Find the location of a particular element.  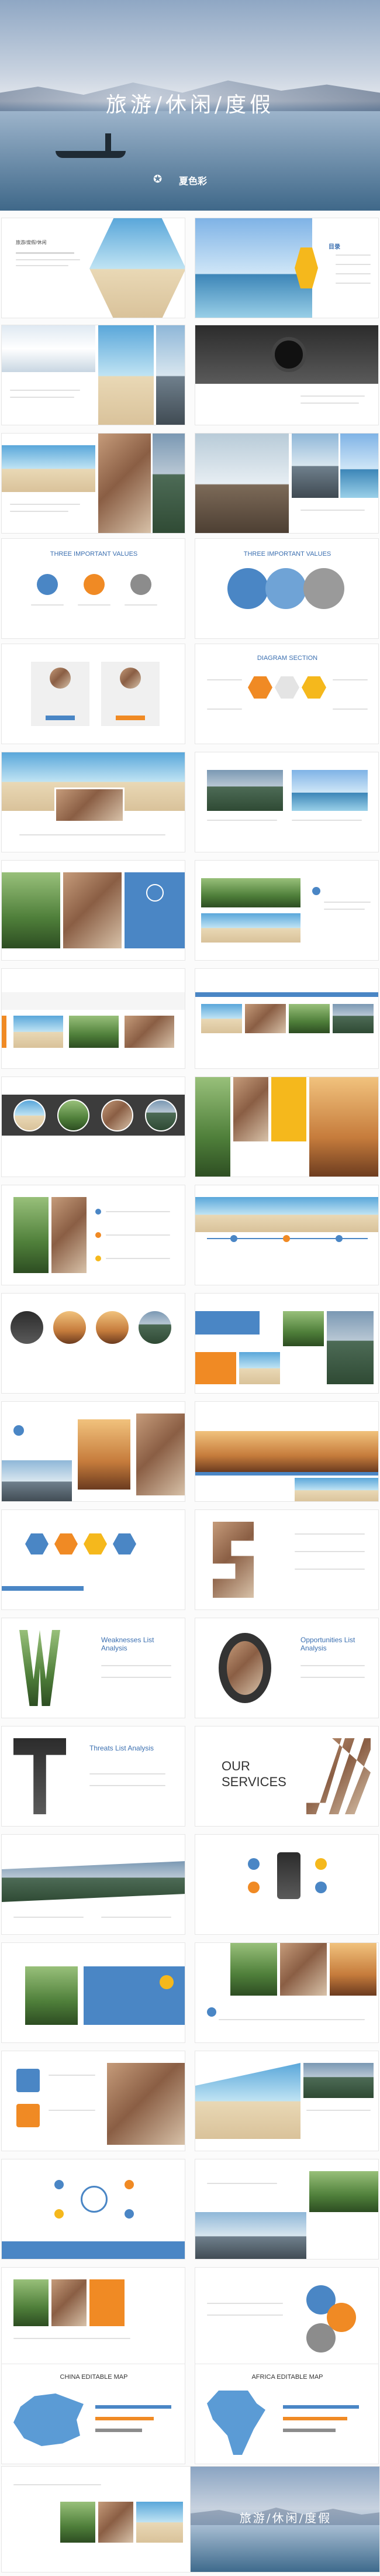

slide-11: DIAGRAM SECTION is located at coordinates (287, 694).